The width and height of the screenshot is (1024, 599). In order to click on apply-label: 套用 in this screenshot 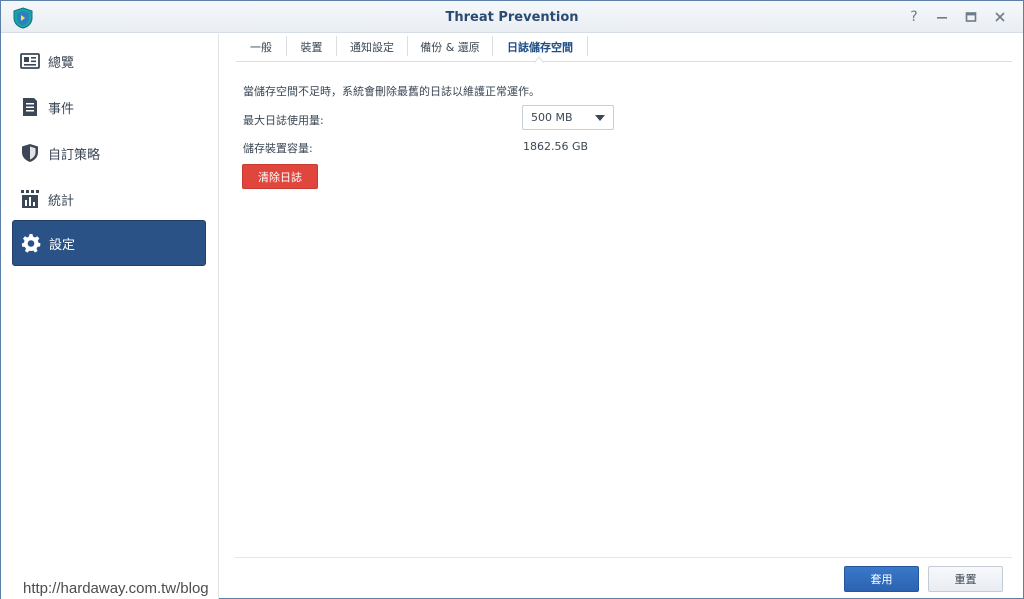, I will do `click(881, 579)`.